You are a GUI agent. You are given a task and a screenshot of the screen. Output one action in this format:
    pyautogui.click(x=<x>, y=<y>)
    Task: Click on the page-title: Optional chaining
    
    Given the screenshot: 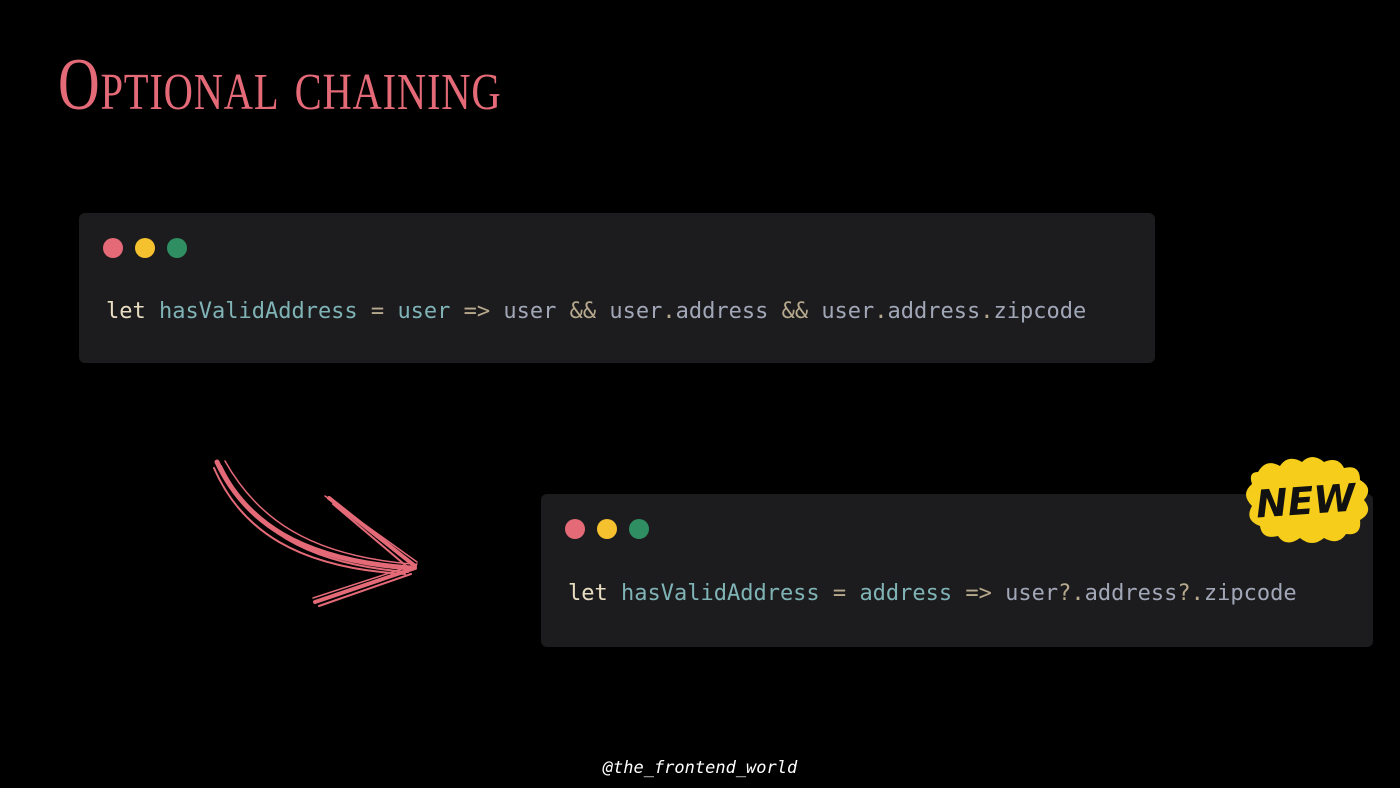 What is the action you would take?
    pyautogui.click(x=280, y=85)
    